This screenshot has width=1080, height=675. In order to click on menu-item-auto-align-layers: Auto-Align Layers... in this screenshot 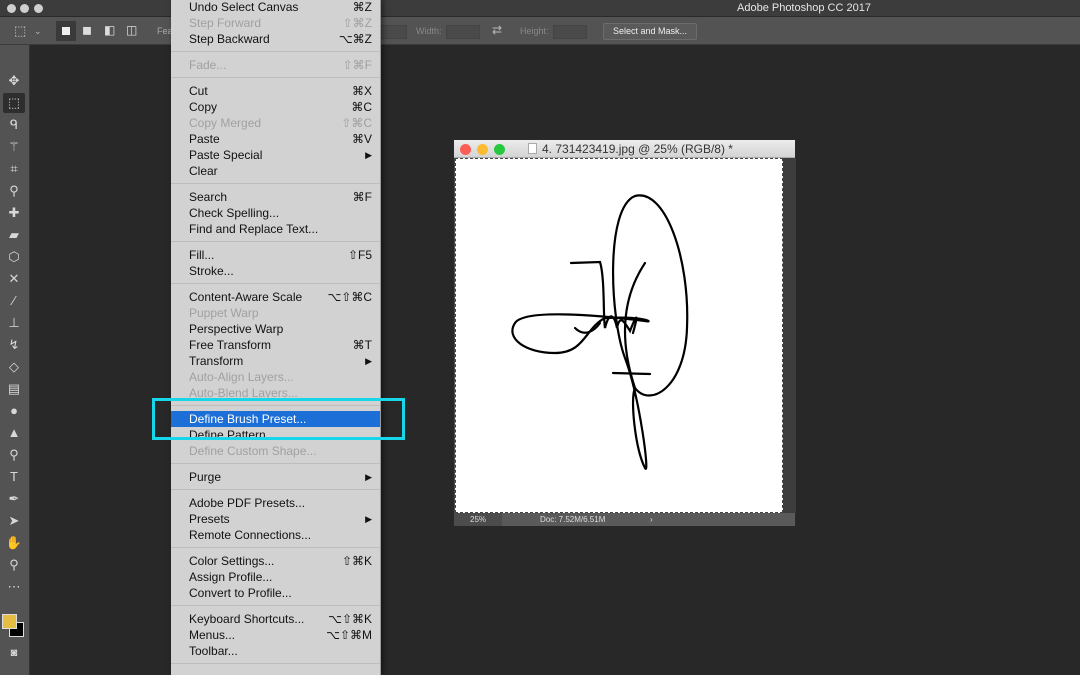, I will do `click(275, 377)`.